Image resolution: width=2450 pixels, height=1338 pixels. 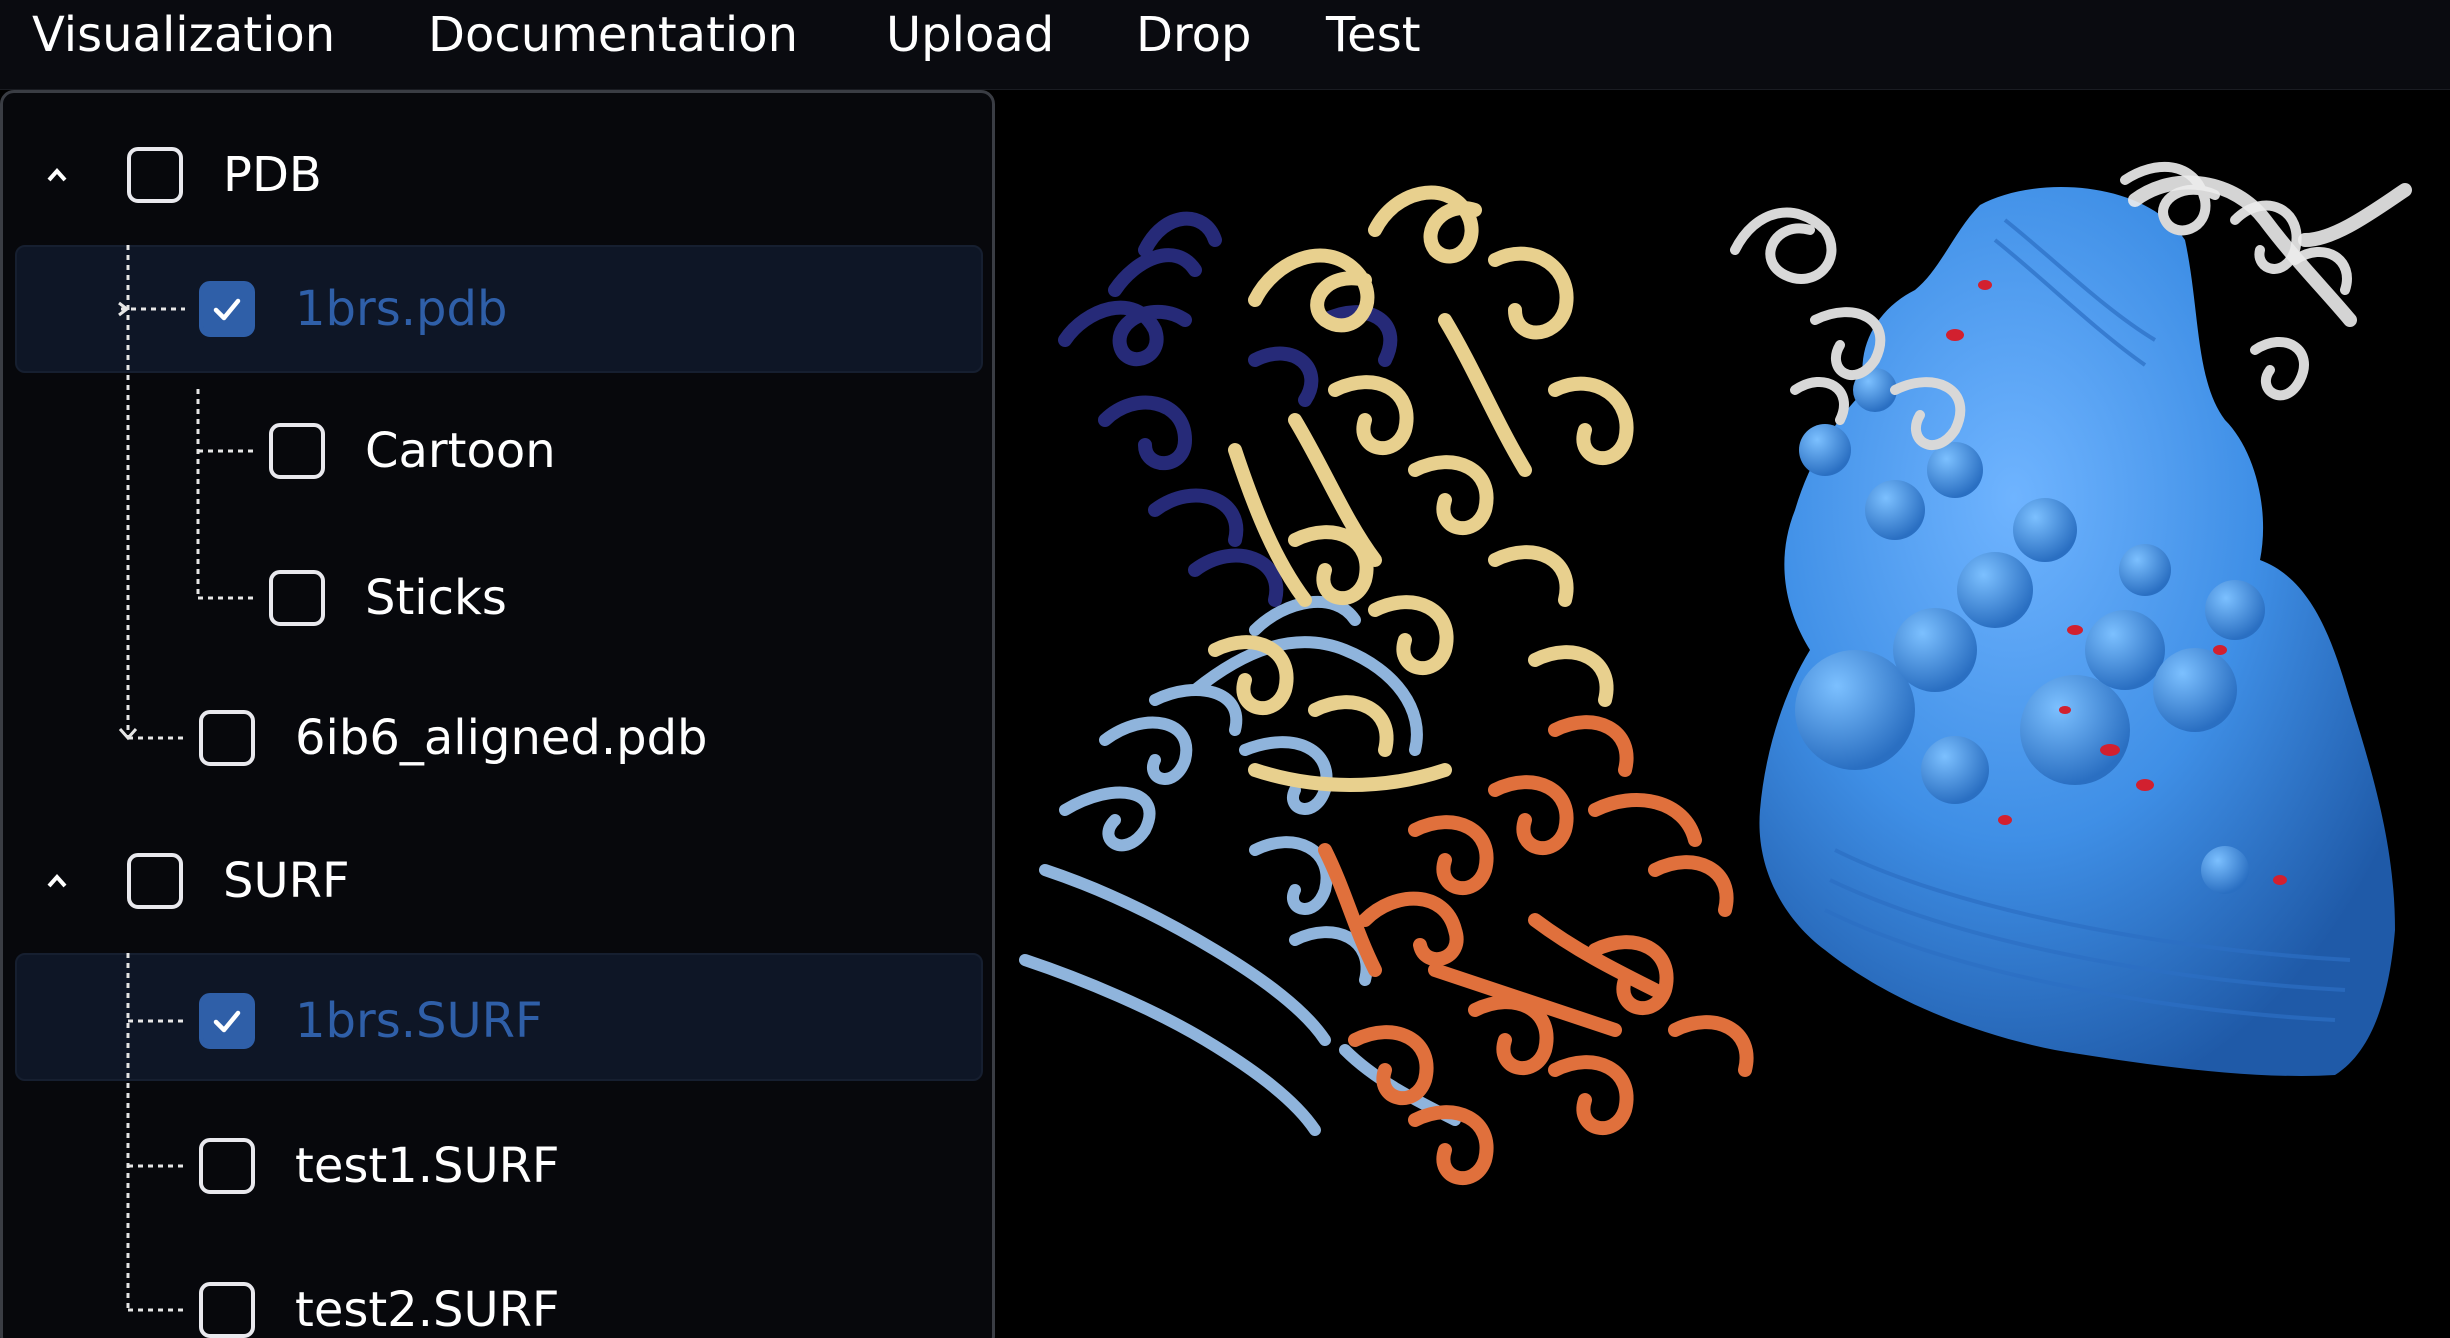 I want to click on tree-item-label: Sticks, so click(x=436, y=598).